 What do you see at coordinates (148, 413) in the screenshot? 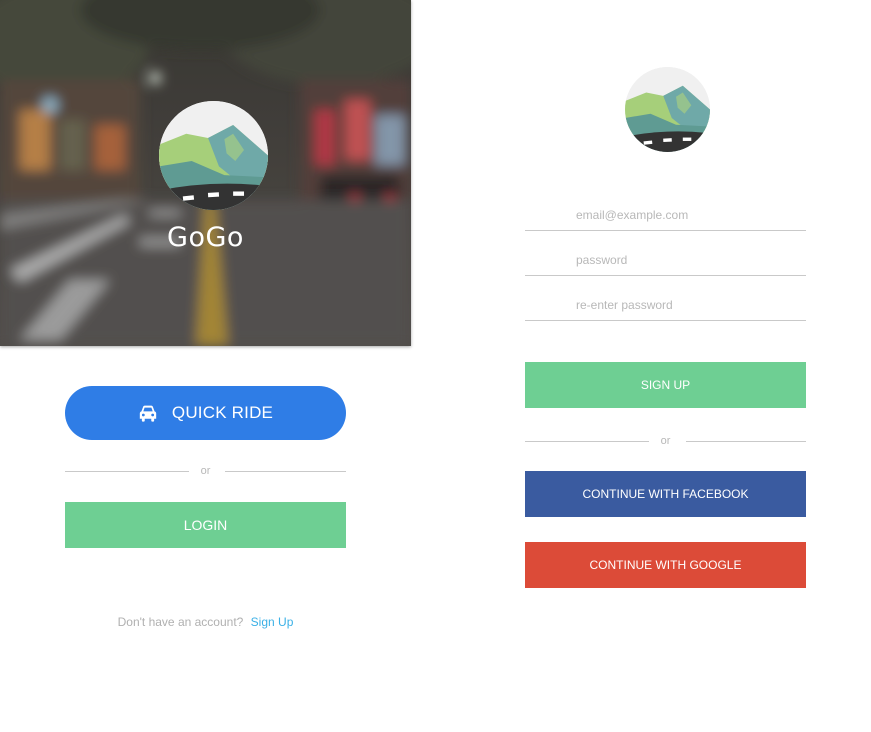
I see `car-icon` at bounding box center [148, 413].